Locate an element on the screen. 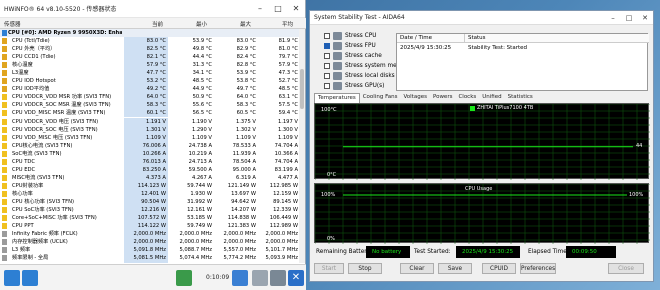 This screenshot has width=660, height=290. tab-temperatures: Temperatures is located at coordinates (337, 98).